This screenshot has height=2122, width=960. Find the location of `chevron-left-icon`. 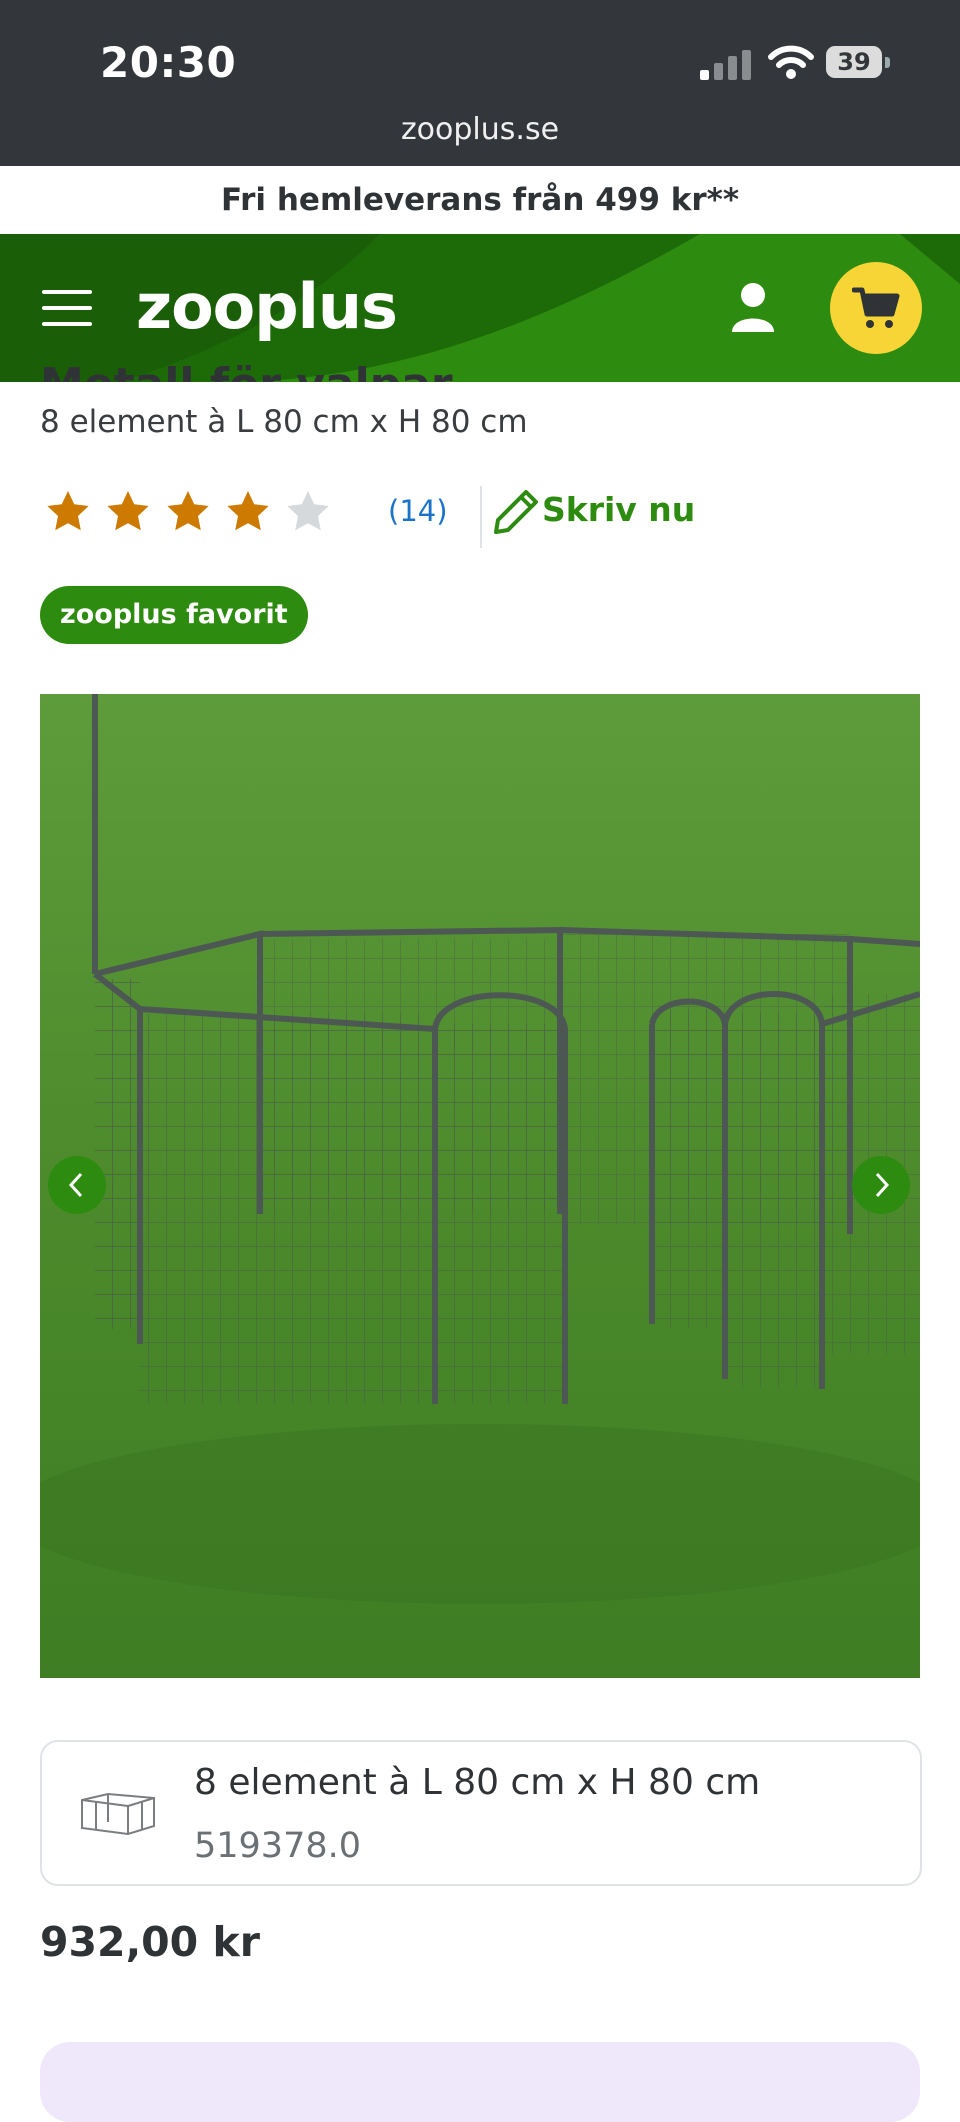

chevron-left-icon is located at coordinates (75, 1185).